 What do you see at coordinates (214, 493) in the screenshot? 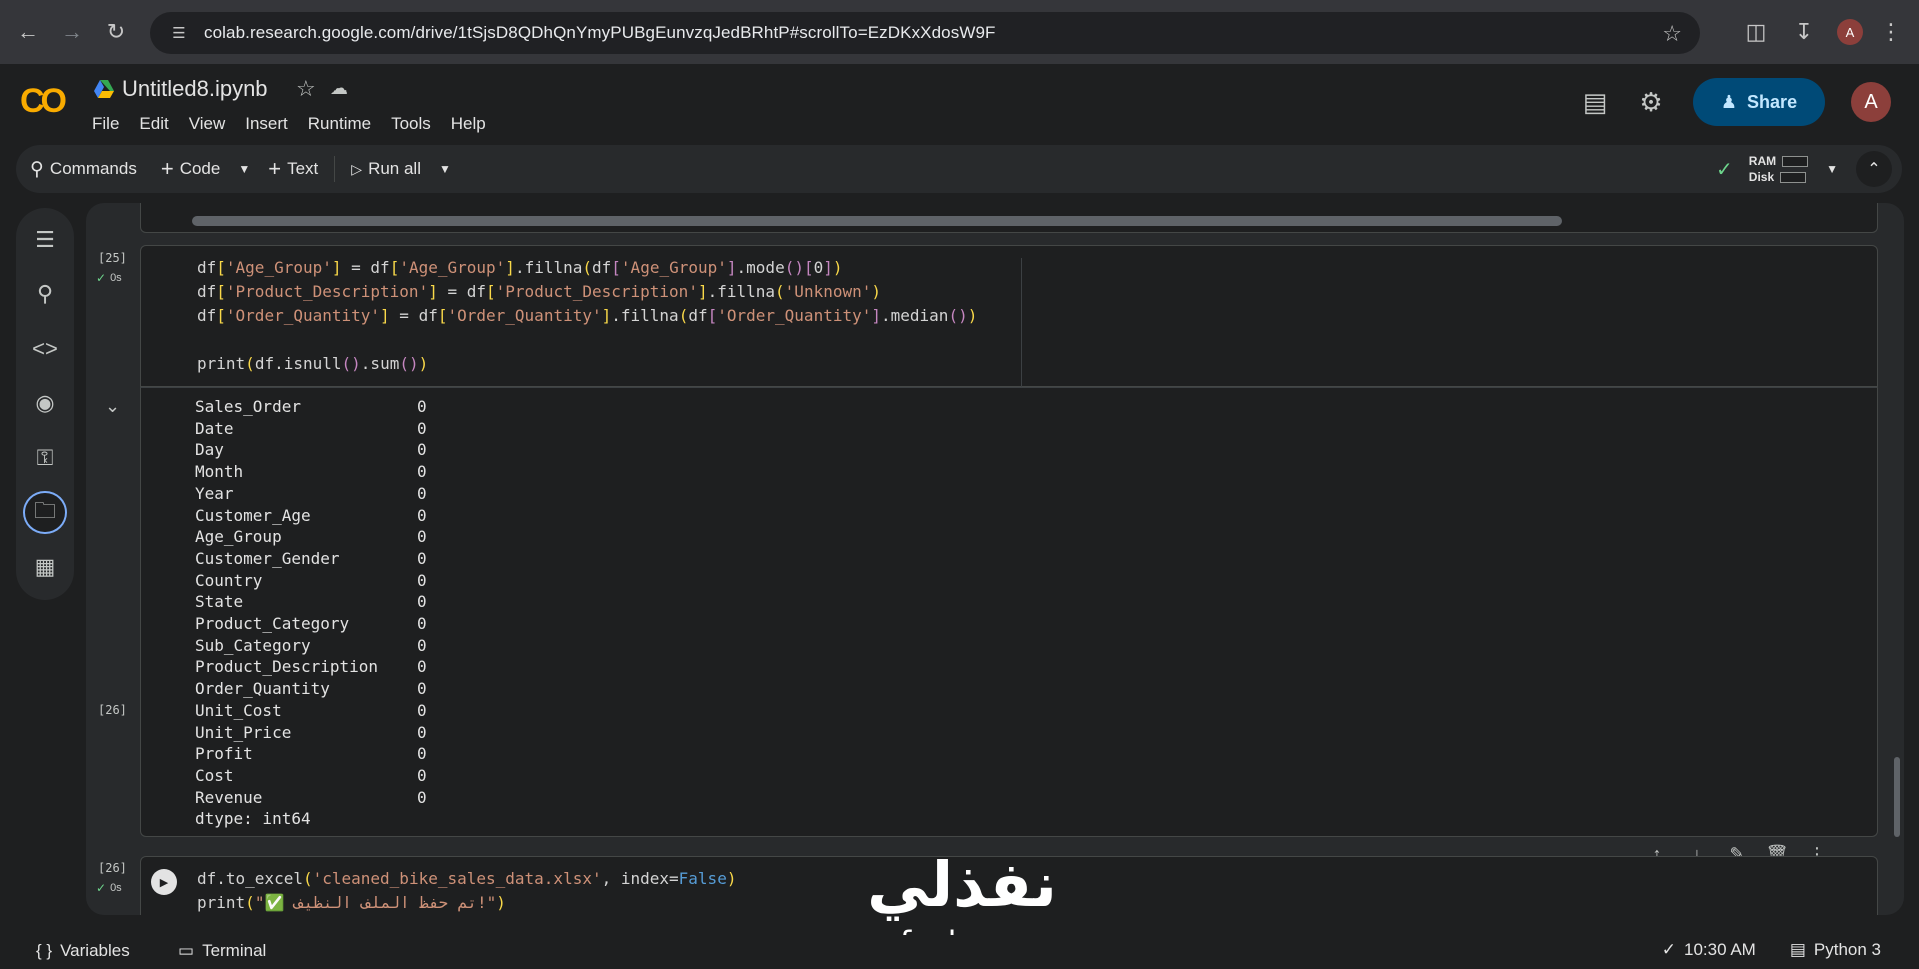
I see `column-name: Year` at bounding box center [214, 493].